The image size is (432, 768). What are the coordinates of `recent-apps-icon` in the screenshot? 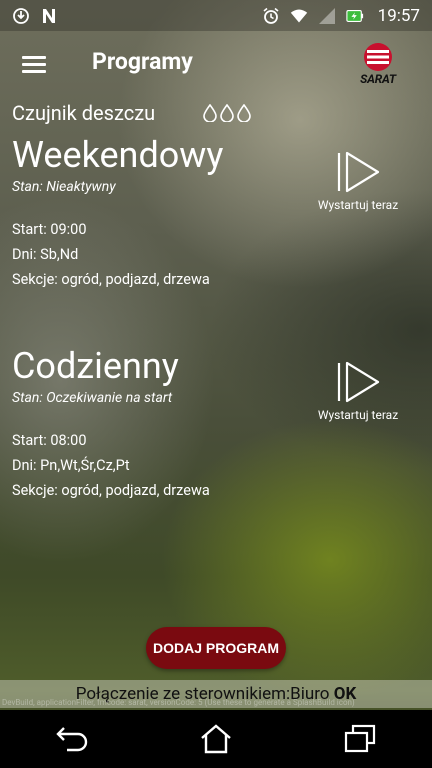 It's located at (360, 738).